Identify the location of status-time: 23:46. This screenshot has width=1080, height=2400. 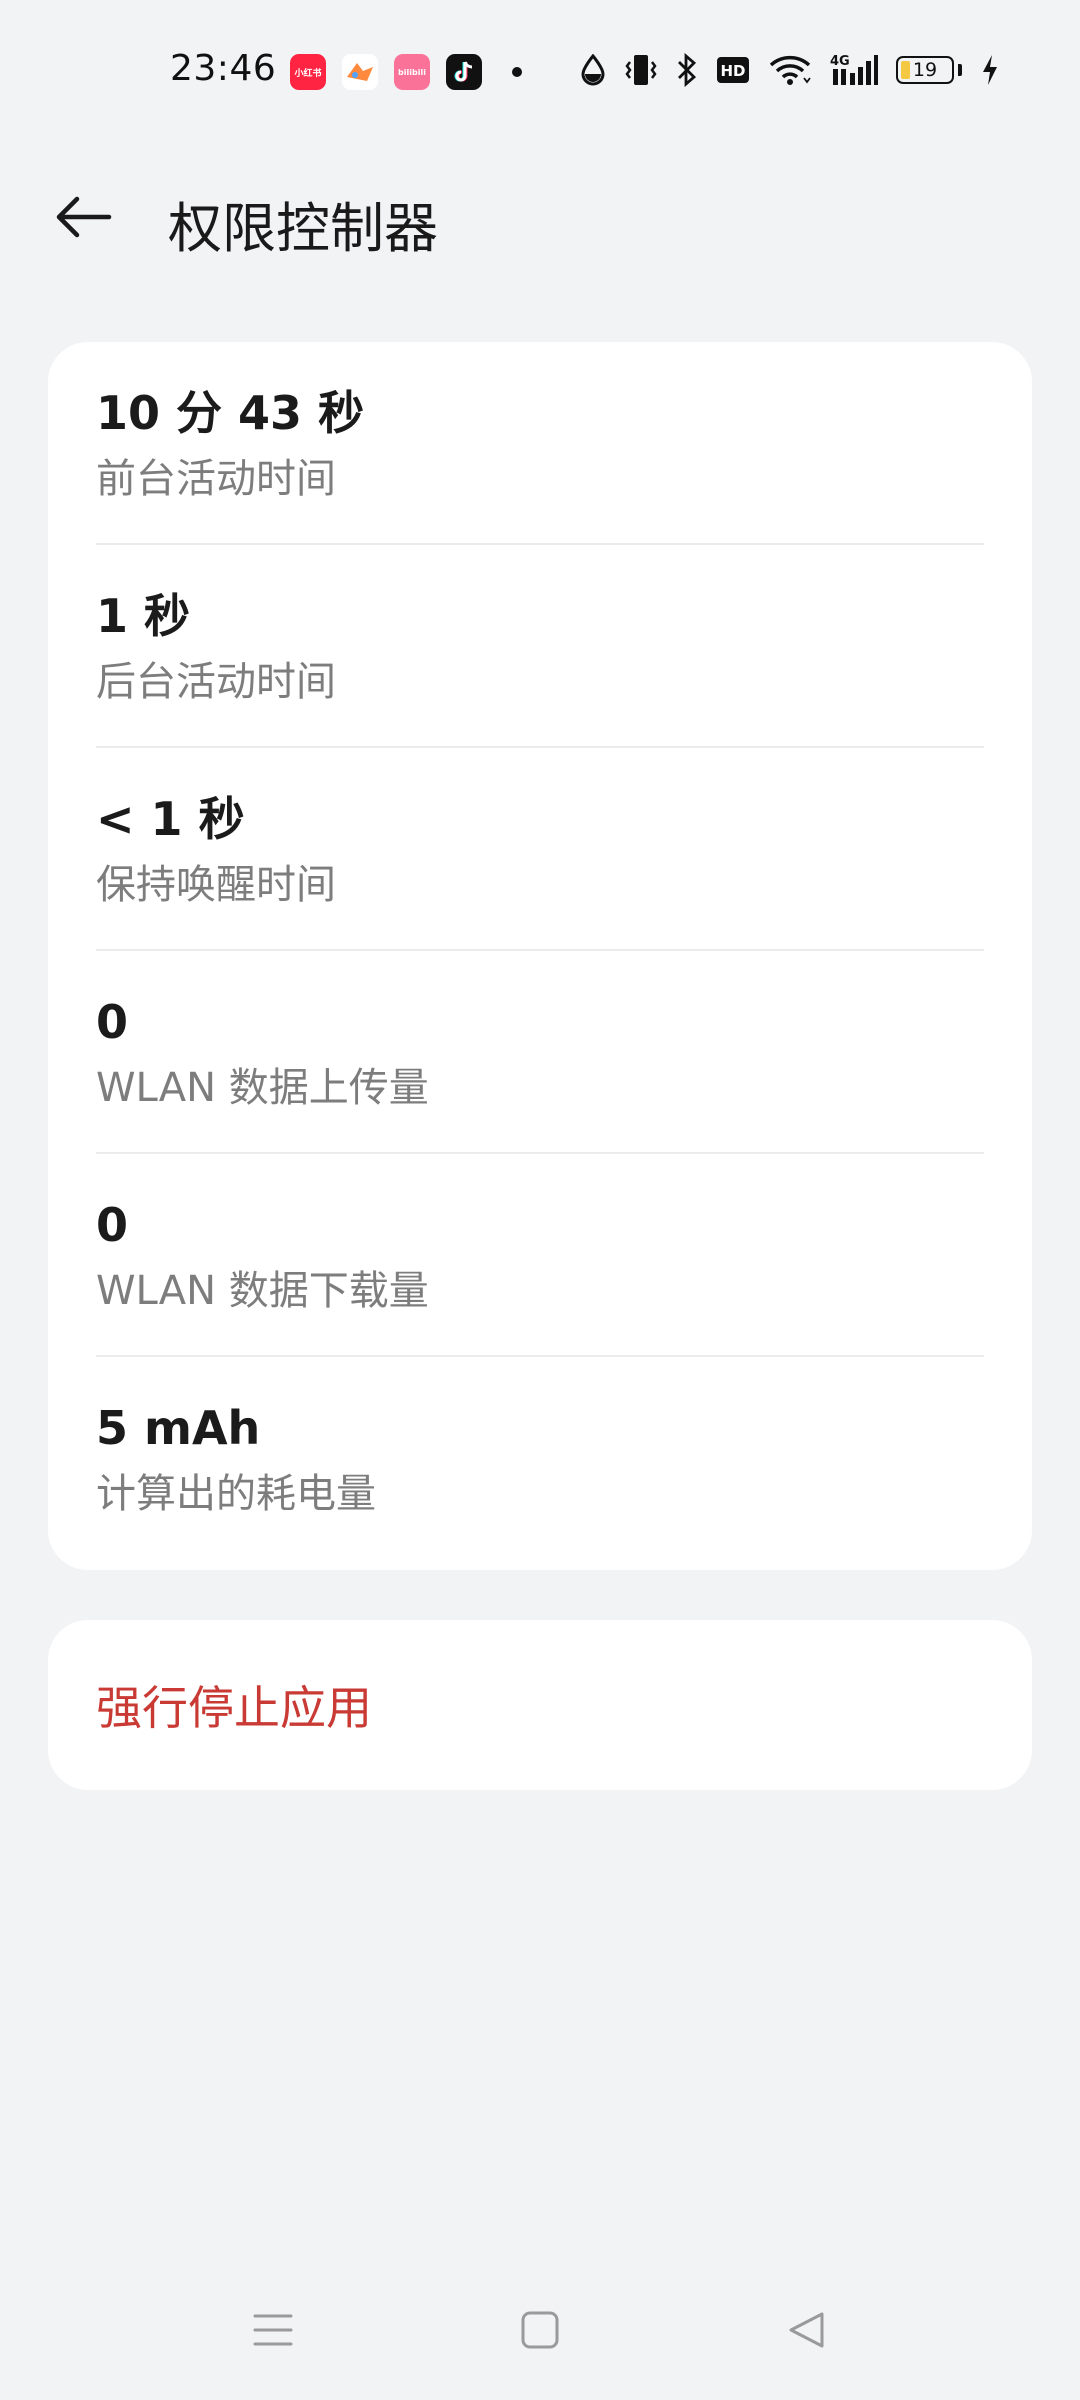
(223, 68).